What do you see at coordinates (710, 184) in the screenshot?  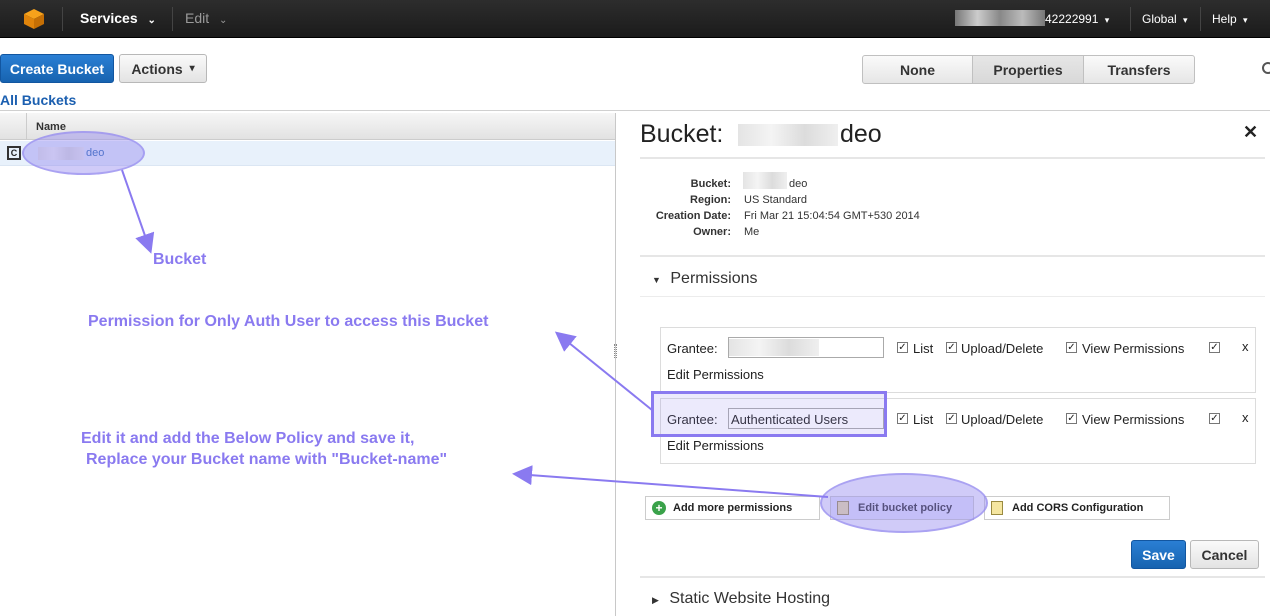 I see `detail-label: Bucket:` at bounding box center [710, 184].